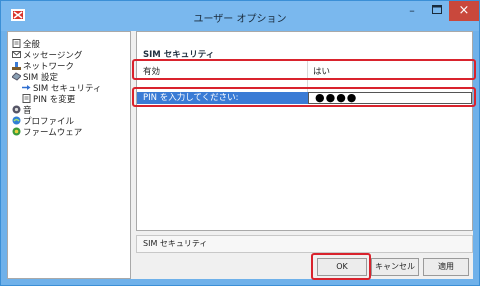  What do you see at coordinates (54, 100) in the screenshot?
I see `tree-item-label: PIN を変更` at bounding box center [54, 100].